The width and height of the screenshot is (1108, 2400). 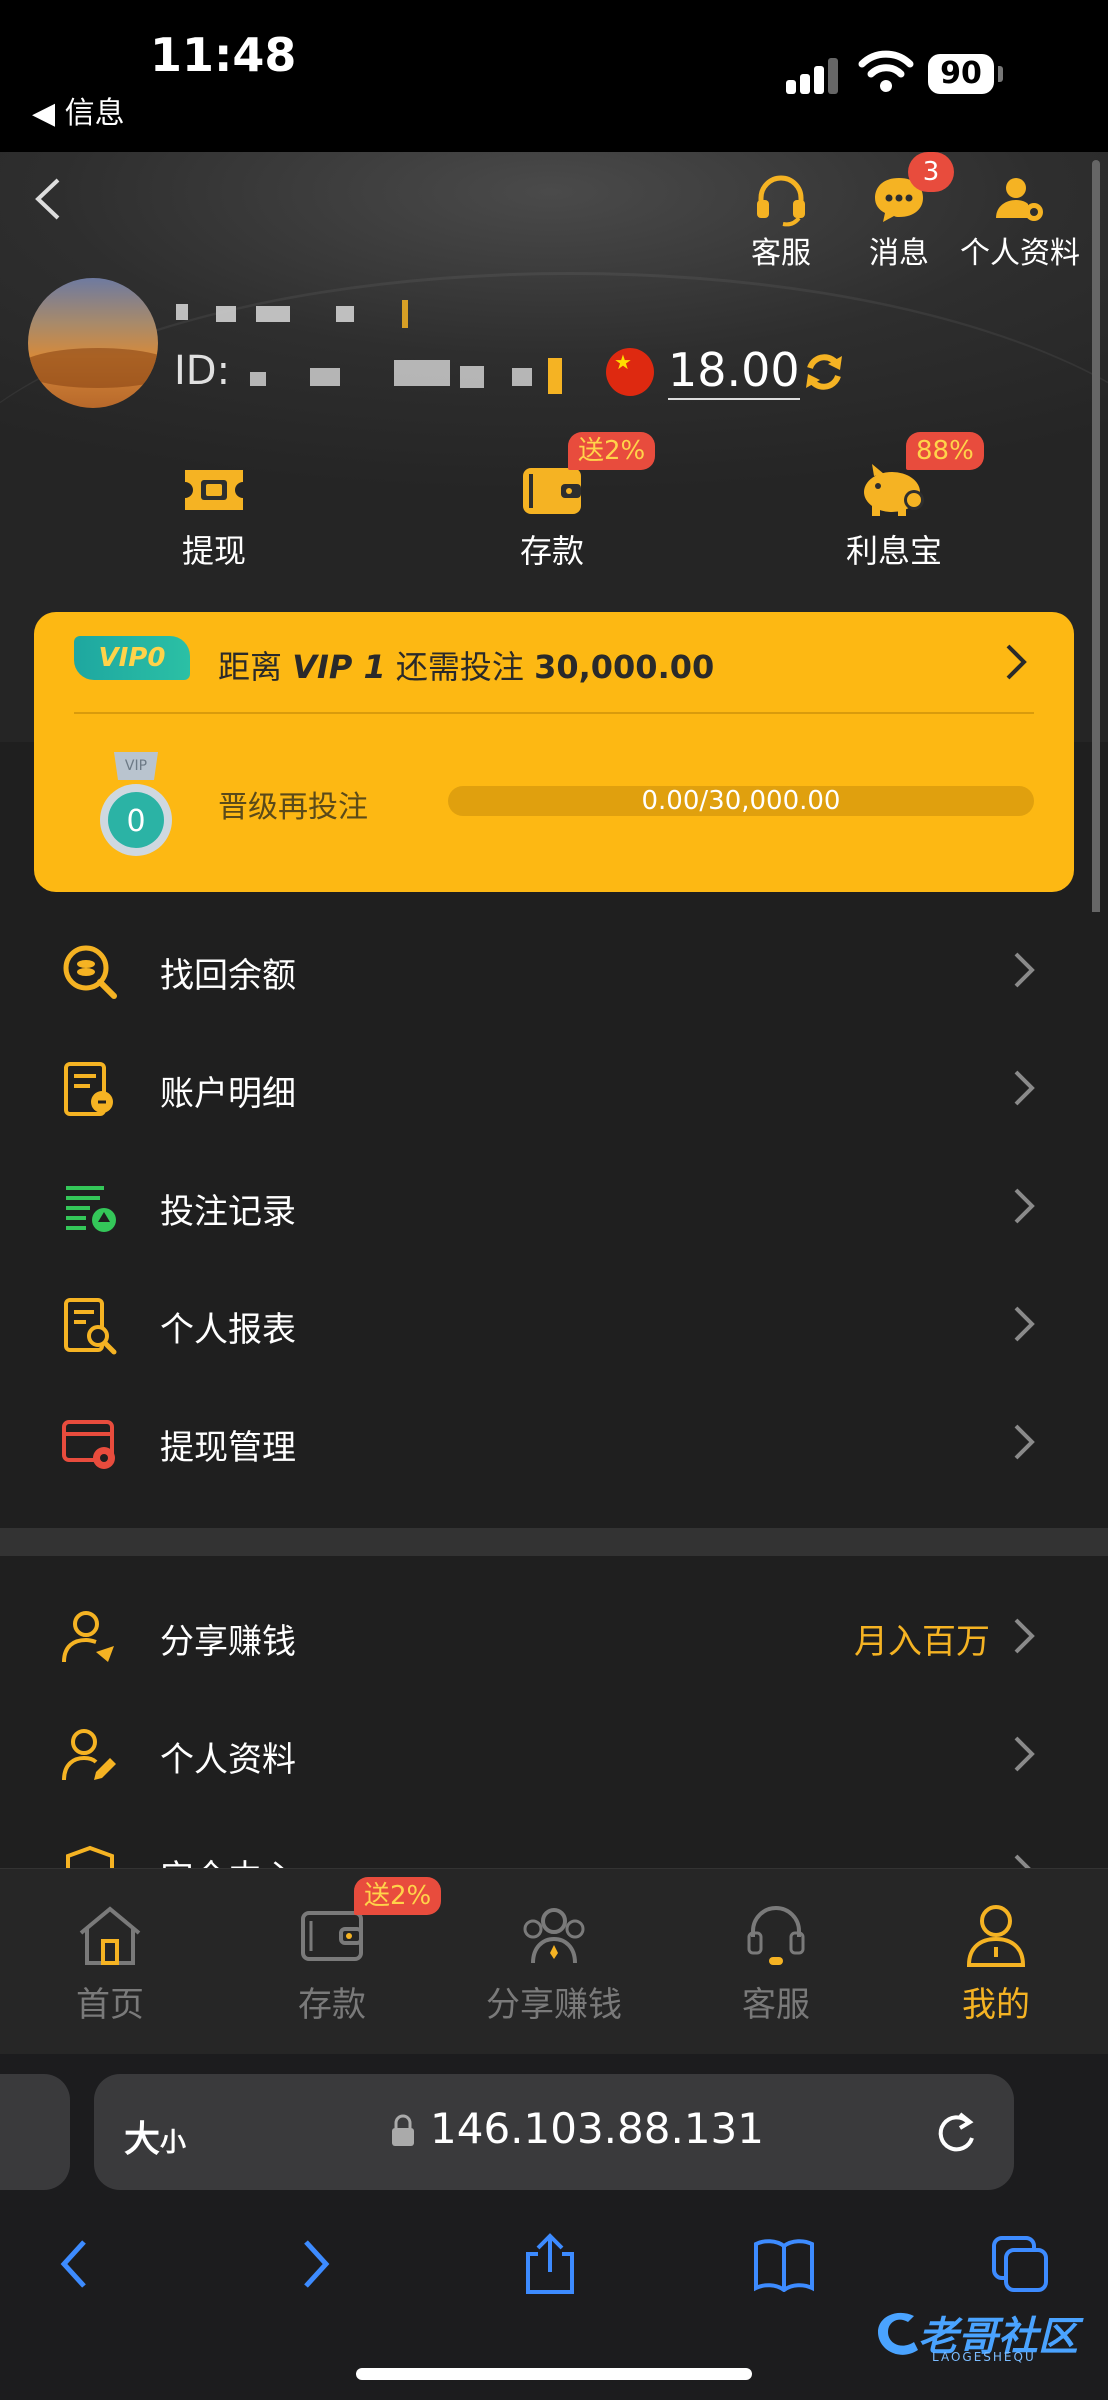 I want to click on watermark-subtext: LAOGESHEQU, so click(x=984, y=2357).